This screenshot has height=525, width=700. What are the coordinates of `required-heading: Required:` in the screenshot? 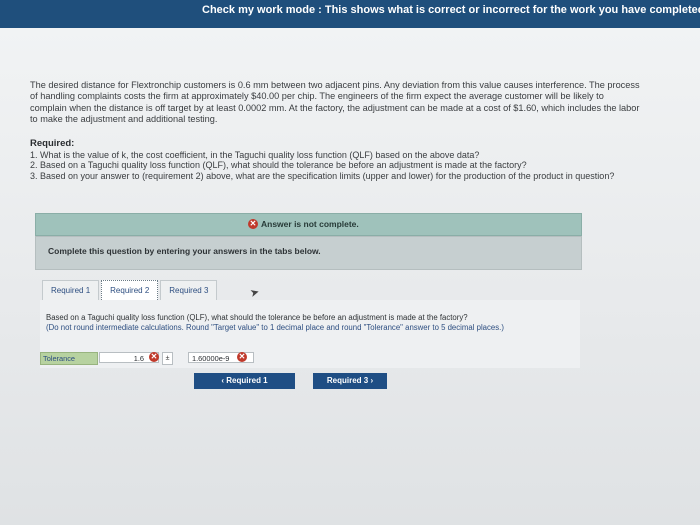 It's located at (52, 143).